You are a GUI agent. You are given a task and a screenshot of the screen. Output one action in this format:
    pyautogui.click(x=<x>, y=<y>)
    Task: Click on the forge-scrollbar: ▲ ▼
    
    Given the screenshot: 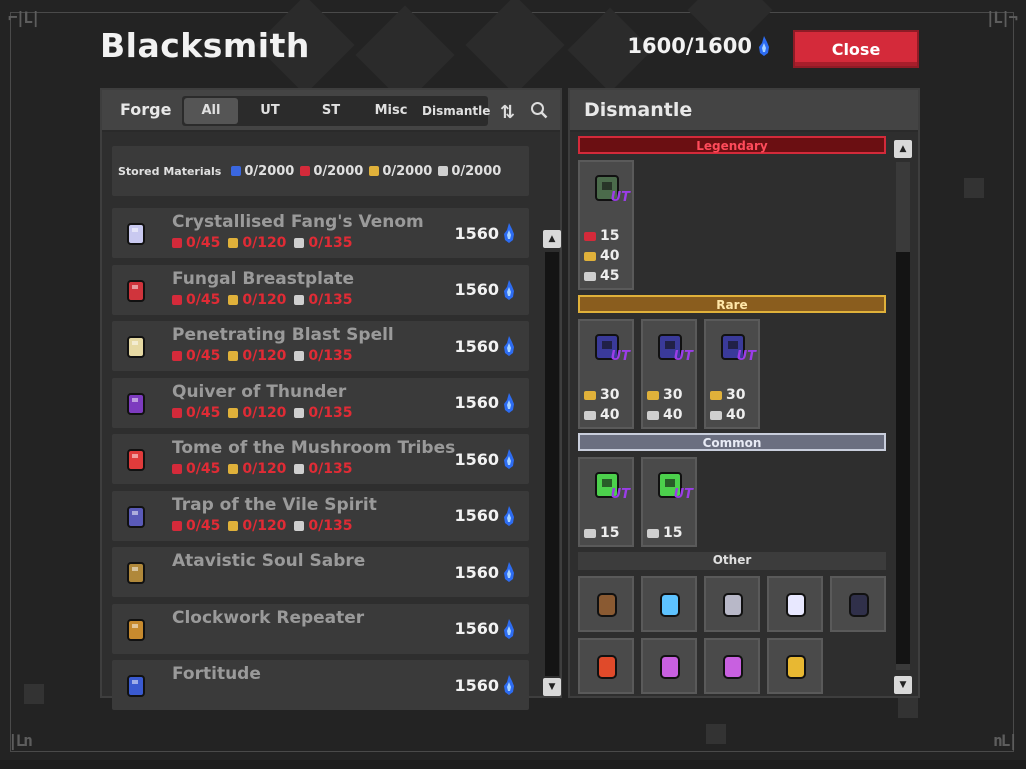 What is the action you would take?
    pyautogui.click(x=552, y=464)
    